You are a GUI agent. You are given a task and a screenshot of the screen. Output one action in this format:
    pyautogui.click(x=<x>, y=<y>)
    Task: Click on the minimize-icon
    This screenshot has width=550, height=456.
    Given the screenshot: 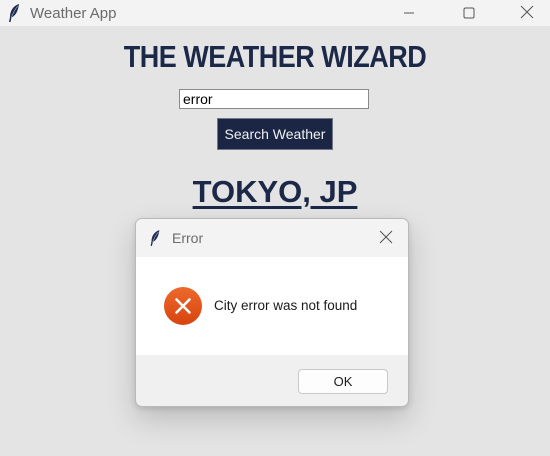 What is the action you would take?
    pyautogui.click(x=409, y=13)
    